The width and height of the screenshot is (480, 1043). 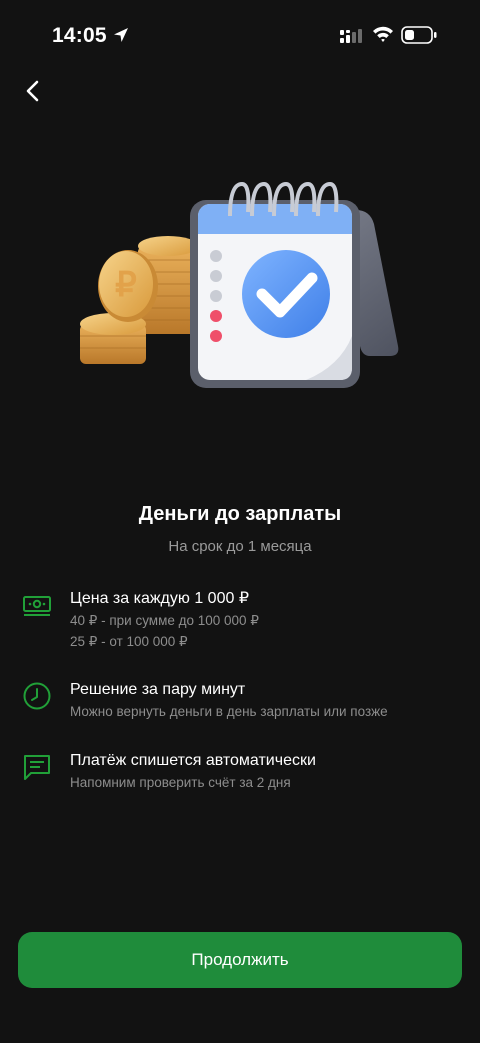 I want to click on coins-calendar-illustration: ₽, so click(x=239, y=284).